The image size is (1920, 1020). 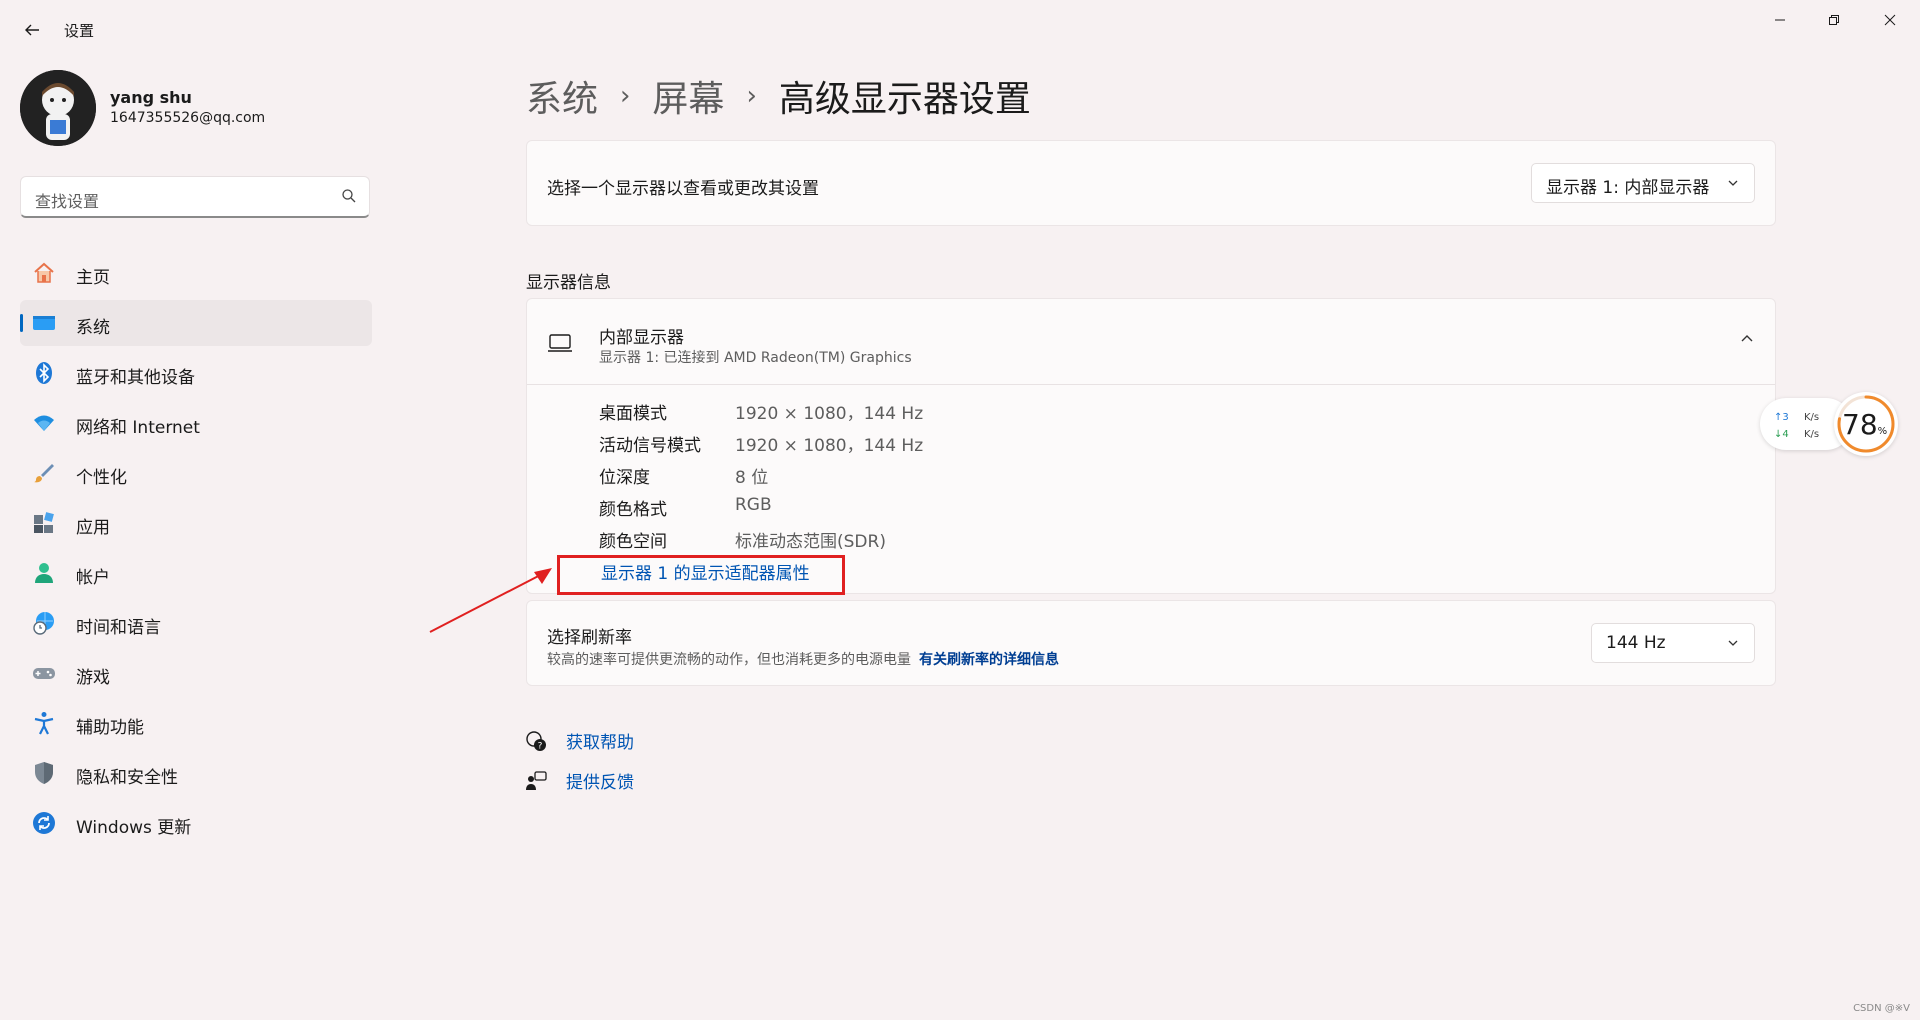 I want to click on breadcrumb-display: 屏幕, so click(x=688, y=96).